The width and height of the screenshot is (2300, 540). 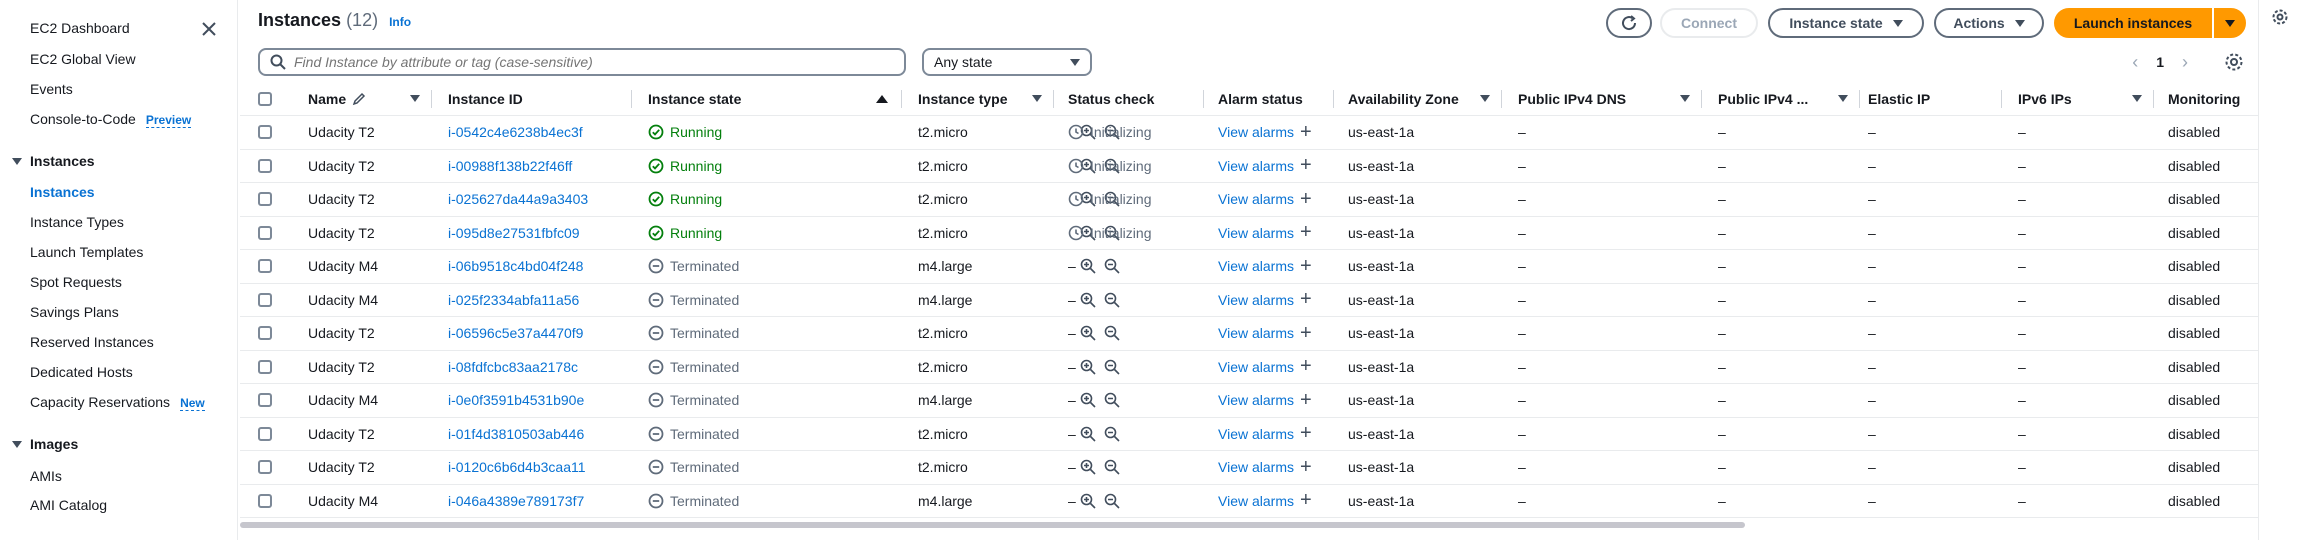 I want to click on instance-state-button: Instance state, so click(x=1846, y=23).